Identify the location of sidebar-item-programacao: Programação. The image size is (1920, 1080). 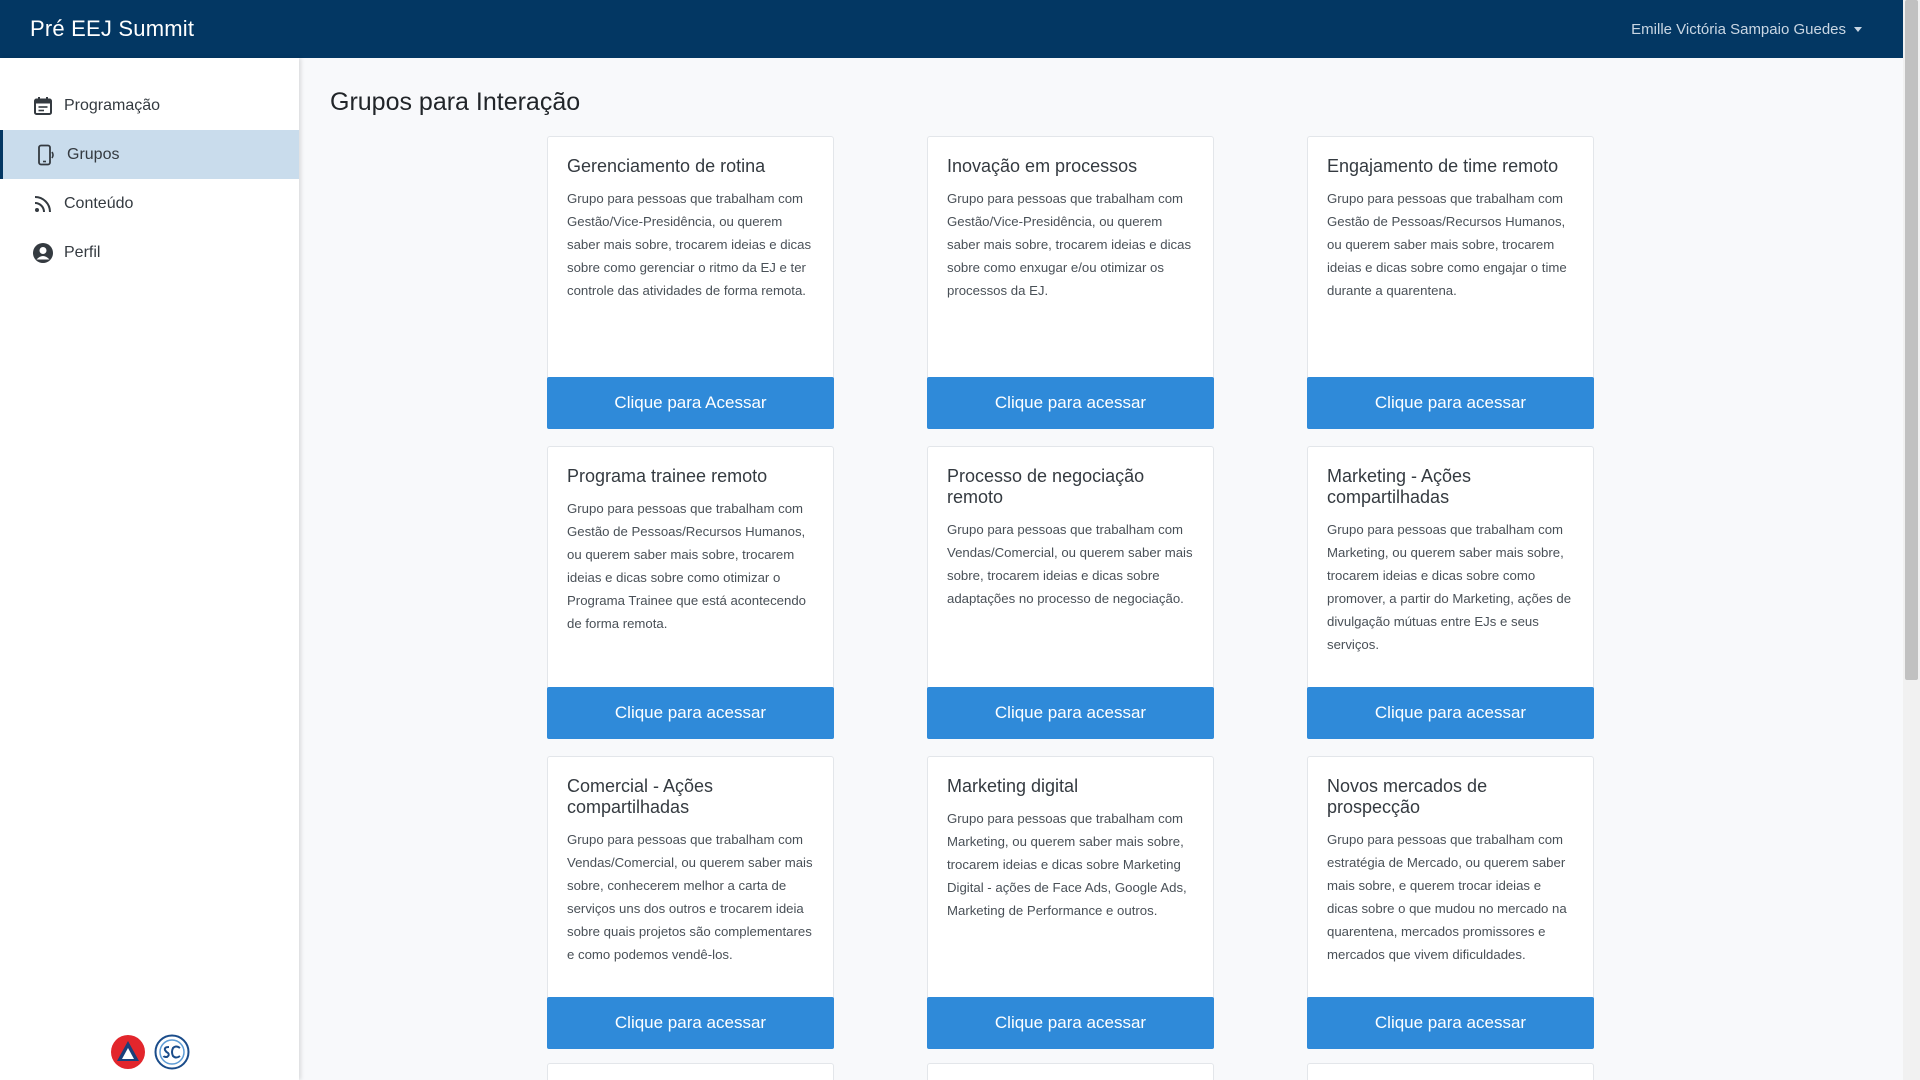
(149, 105).